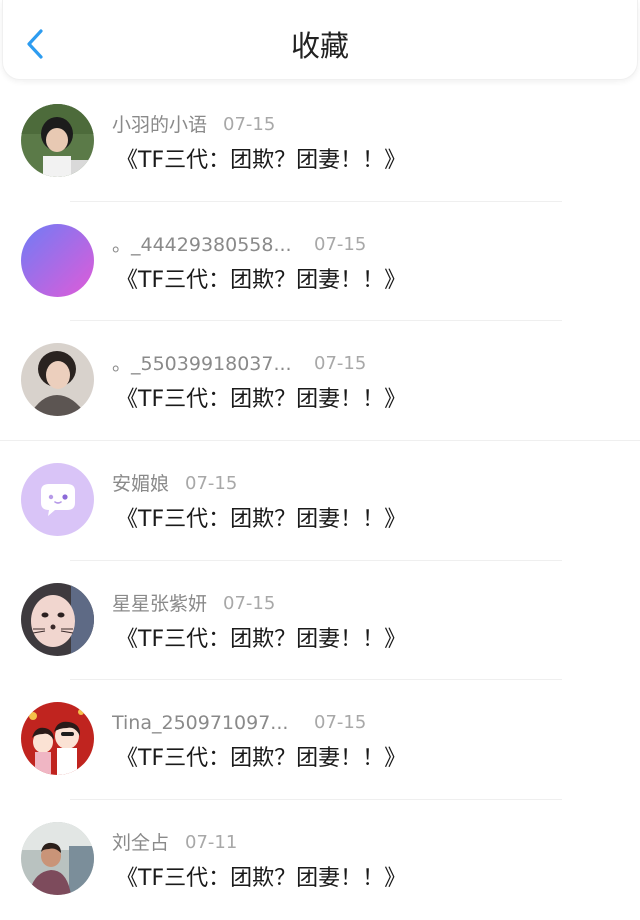  Describe the element at coordinates (320, 262) in the screenshot. I see `list-item: 。_44429380558... 07-15 《TF三代：团欺？团妻！！》` at that location.